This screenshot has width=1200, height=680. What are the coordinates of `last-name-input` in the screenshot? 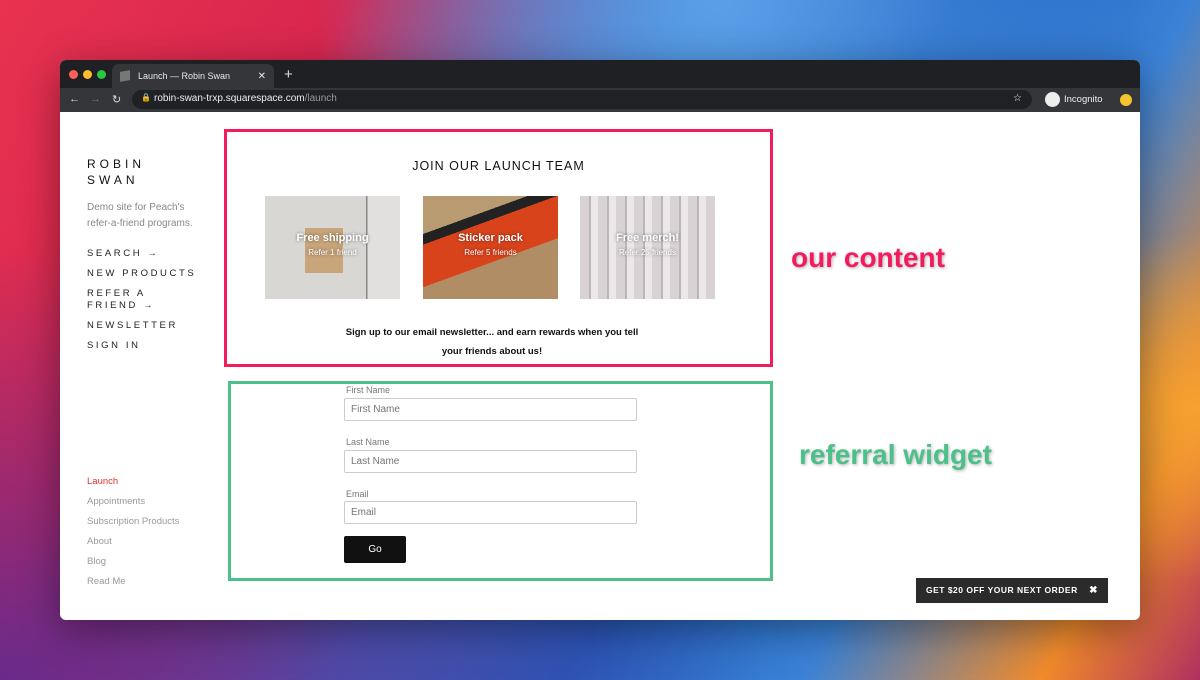 It's located at (490, 461).